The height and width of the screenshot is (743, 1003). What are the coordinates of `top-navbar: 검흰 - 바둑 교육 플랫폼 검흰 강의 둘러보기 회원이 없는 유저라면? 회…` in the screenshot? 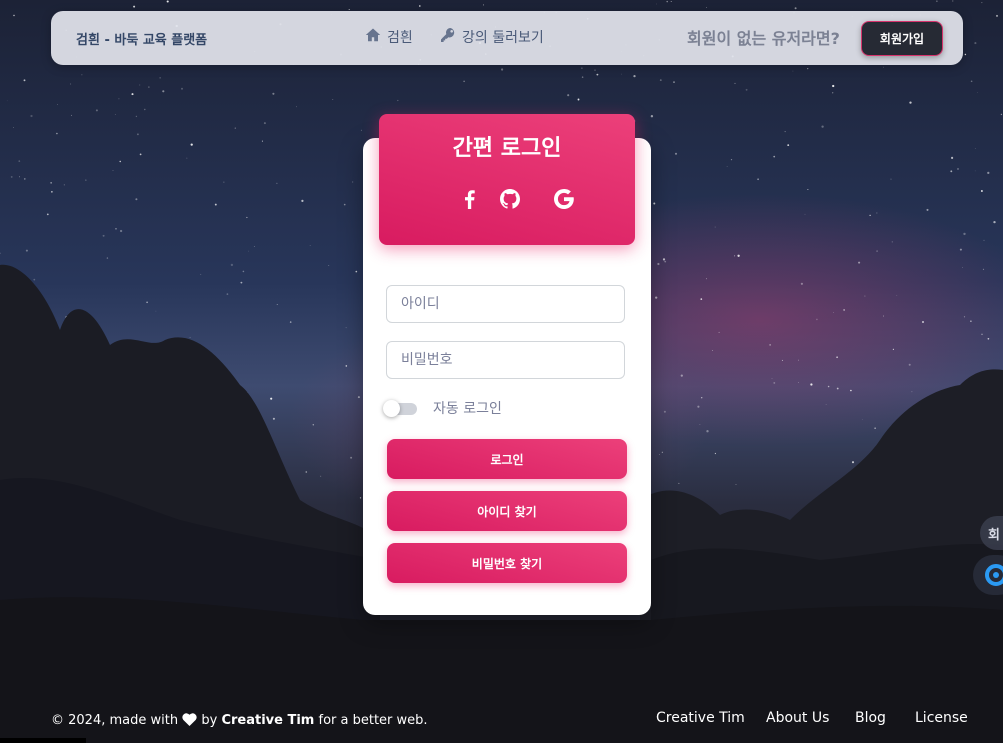 It's located at (507, 38).